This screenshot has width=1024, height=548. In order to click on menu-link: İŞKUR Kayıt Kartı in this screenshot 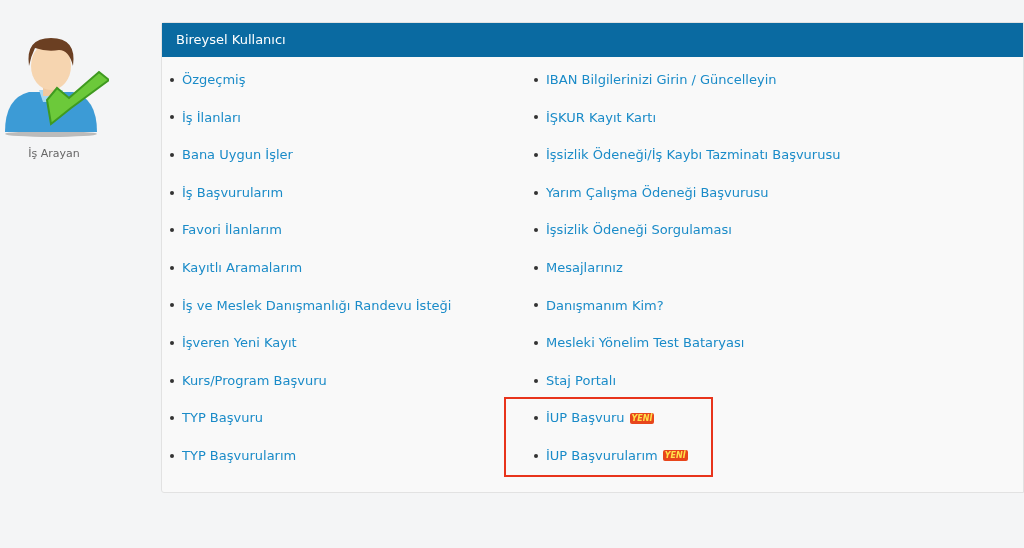, I will do `click(601, 117)`.